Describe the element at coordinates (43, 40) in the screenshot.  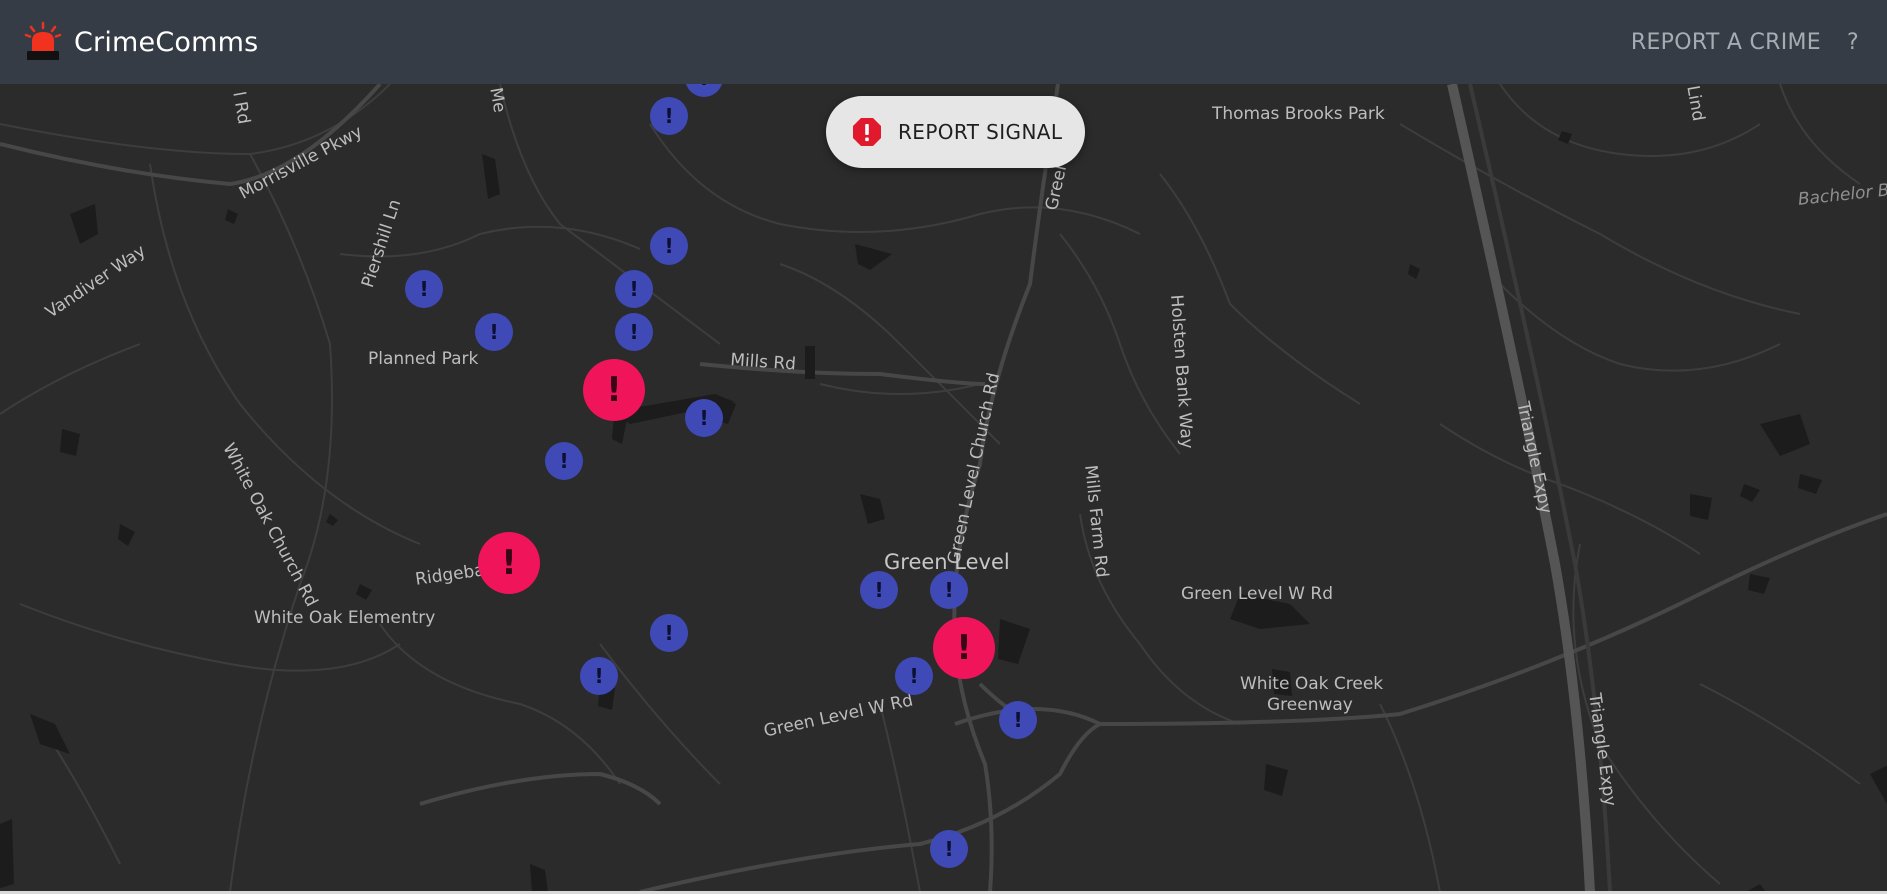
I see `siren-icon` at that location.